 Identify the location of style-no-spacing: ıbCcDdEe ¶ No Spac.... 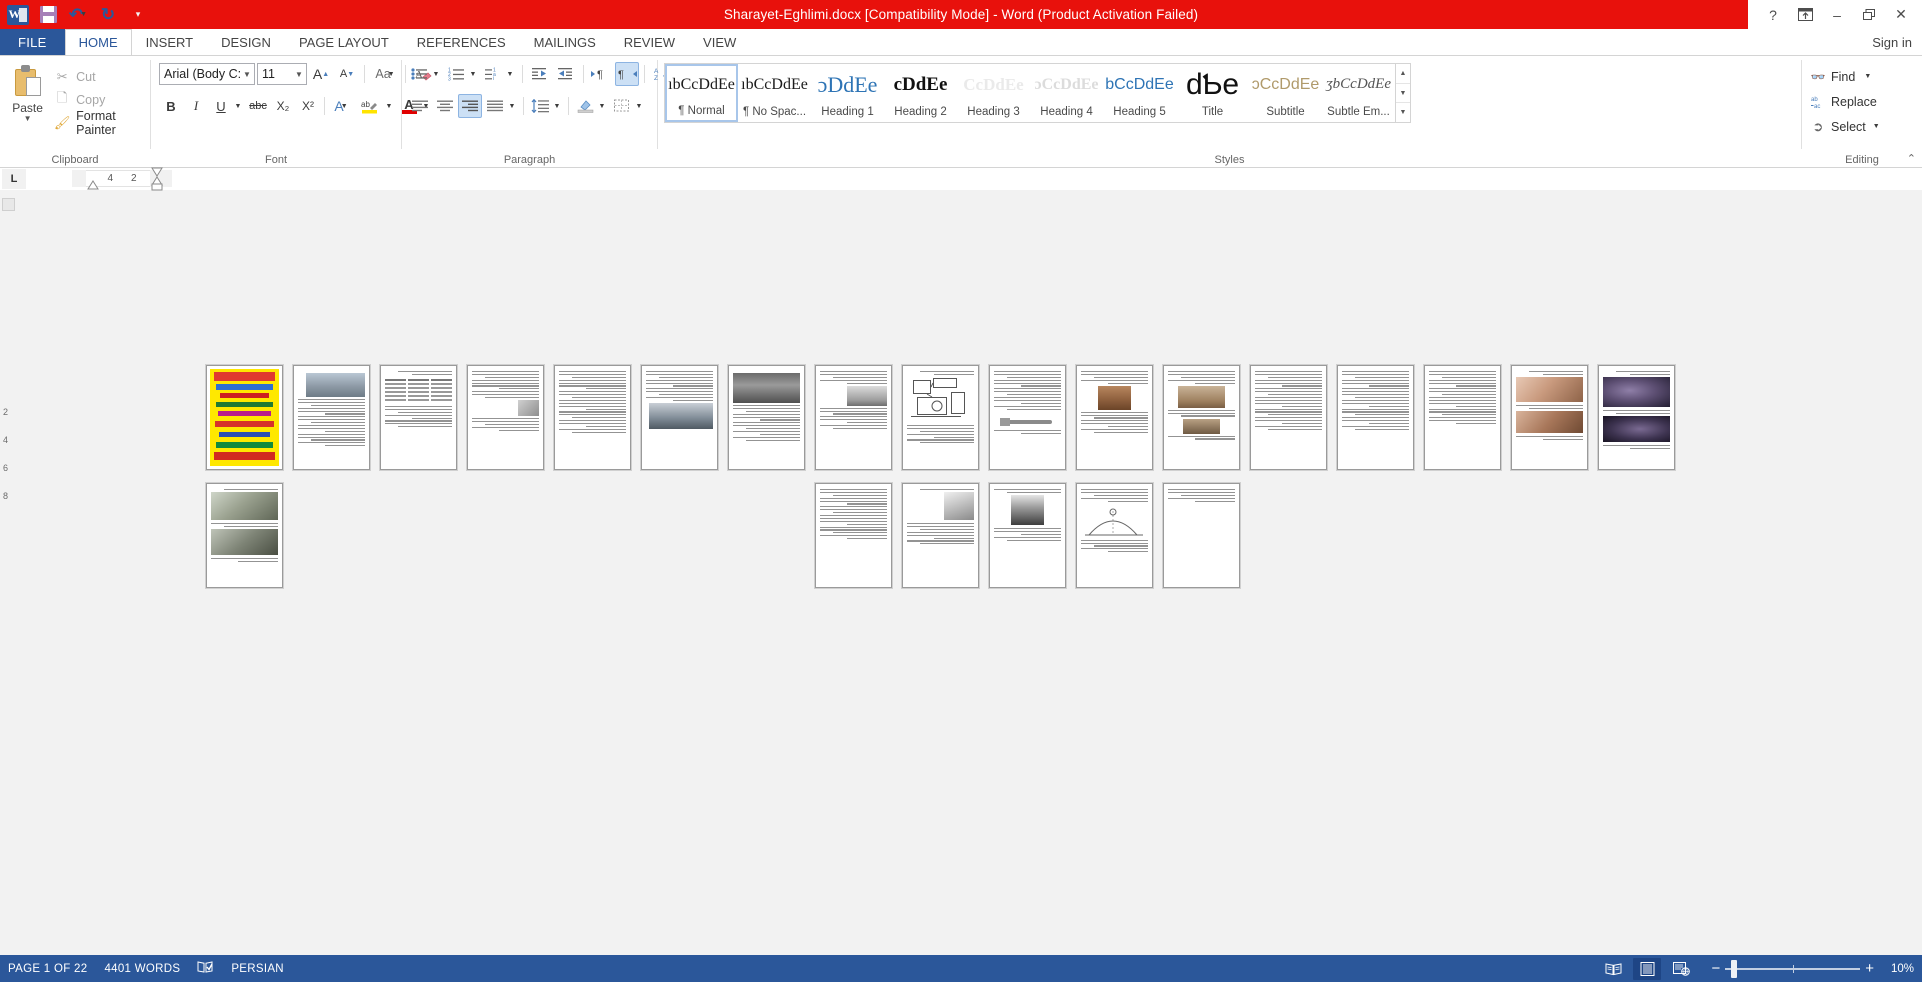
(774, 93).